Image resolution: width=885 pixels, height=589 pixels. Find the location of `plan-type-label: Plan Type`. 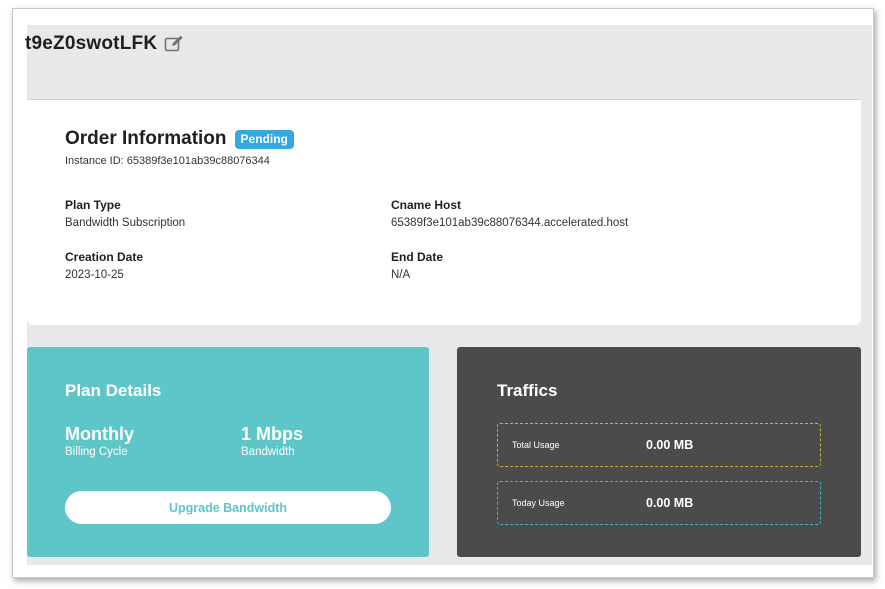

plan-type-label: Plan Type is located at coordinates (93, 205).